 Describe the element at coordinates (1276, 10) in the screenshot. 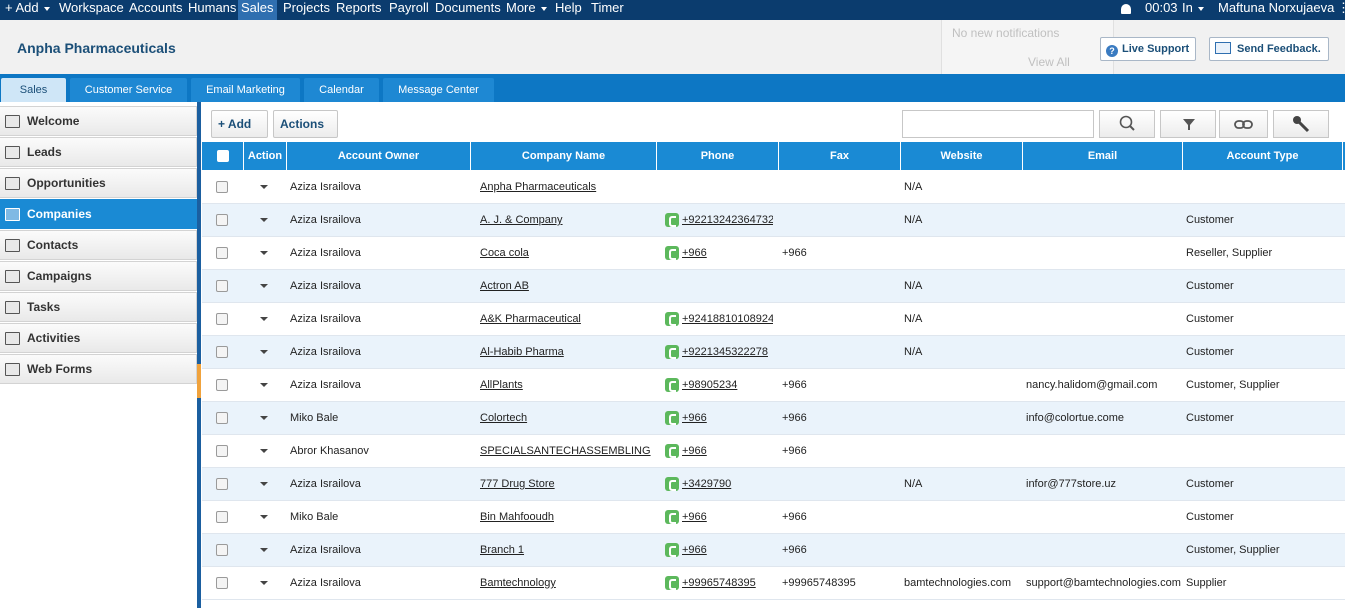

I see `user-menu: Maftuna Norxujaeva` at that location.